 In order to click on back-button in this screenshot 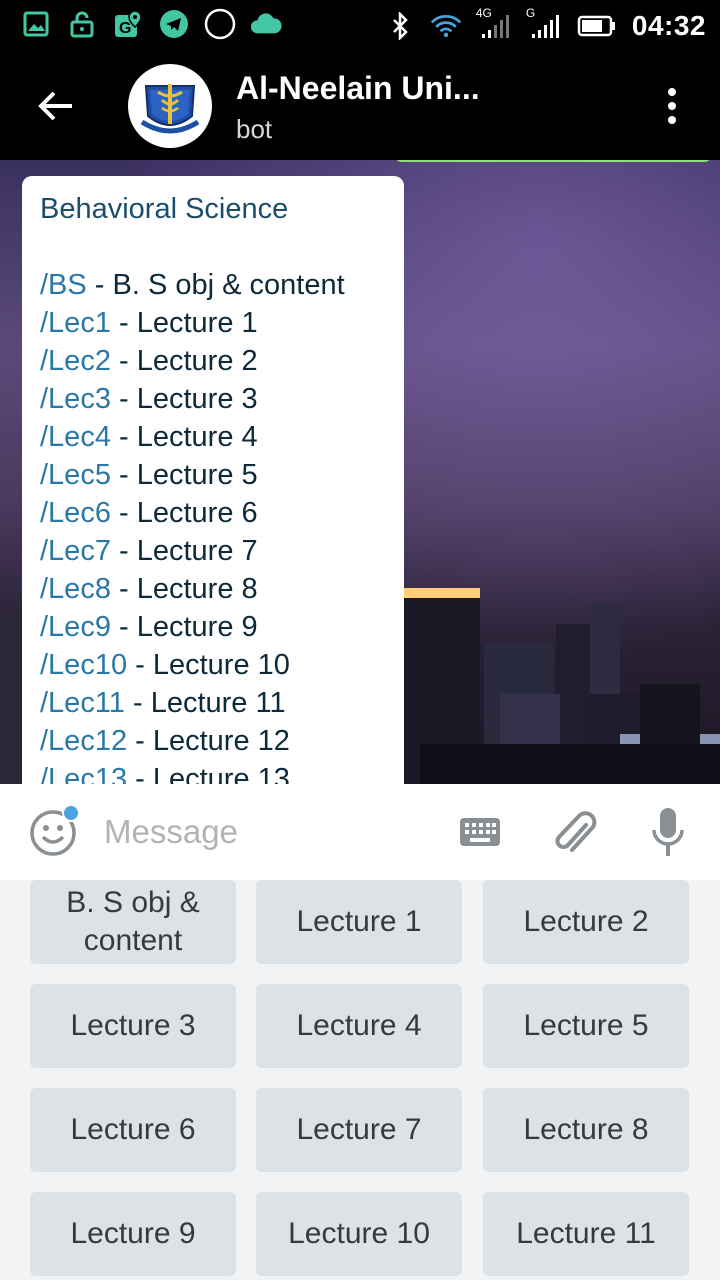, I will do `click(56, 106)`.